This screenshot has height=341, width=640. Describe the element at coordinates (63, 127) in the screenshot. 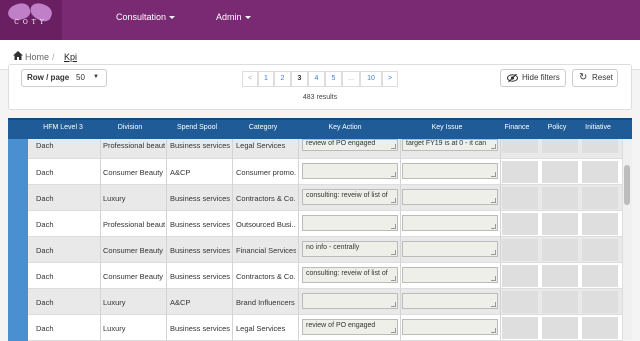

I see `column-header-hfm-label: HFM Level 3` at that location.